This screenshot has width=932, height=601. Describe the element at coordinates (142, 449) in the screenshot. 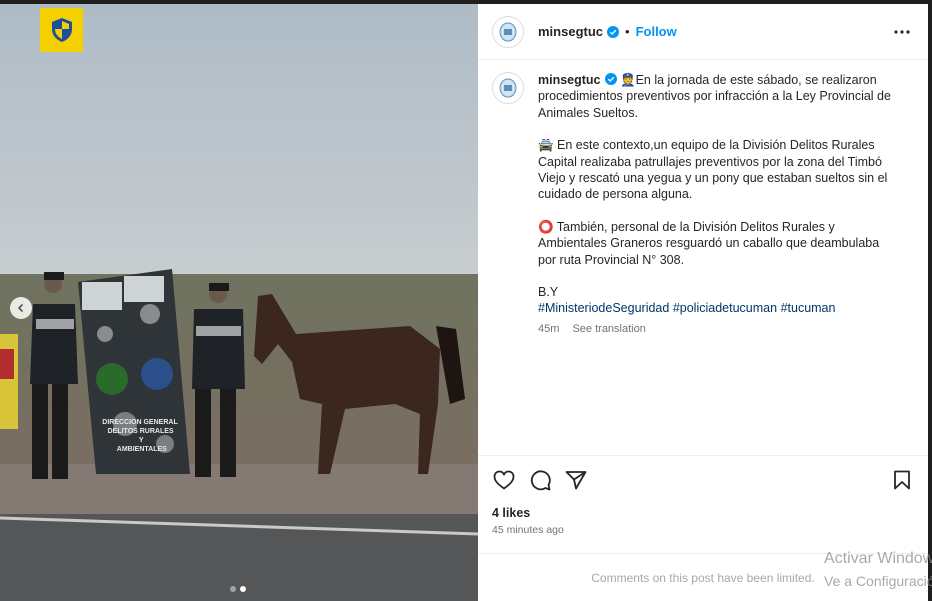

I see `banner-text-line: AMBIENTALES` at that location.